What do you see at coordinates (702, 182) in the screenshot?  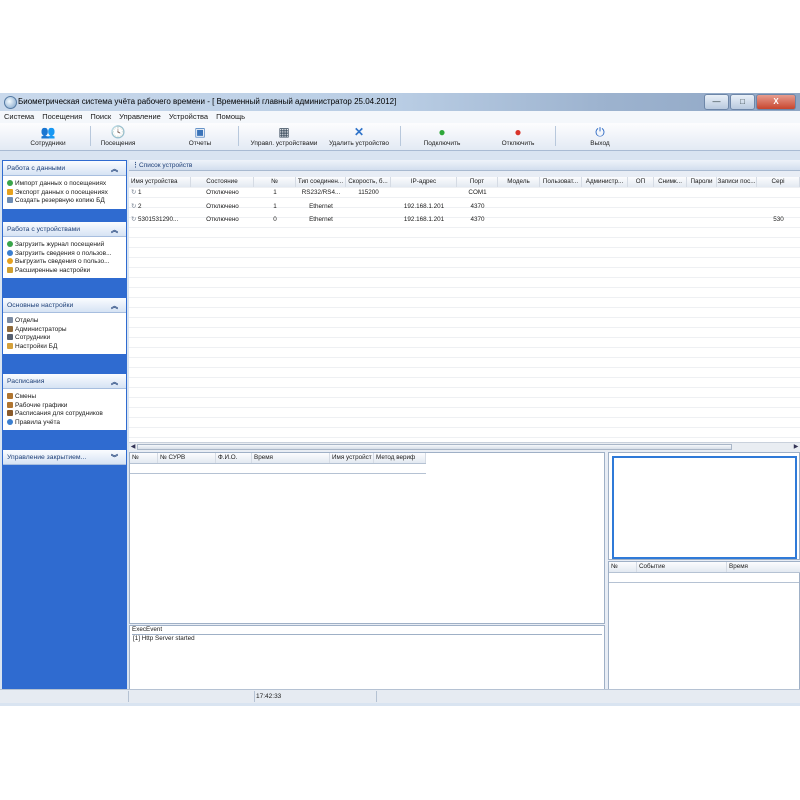 I see `column-header: Пароли` at bounding box center [702, 182].